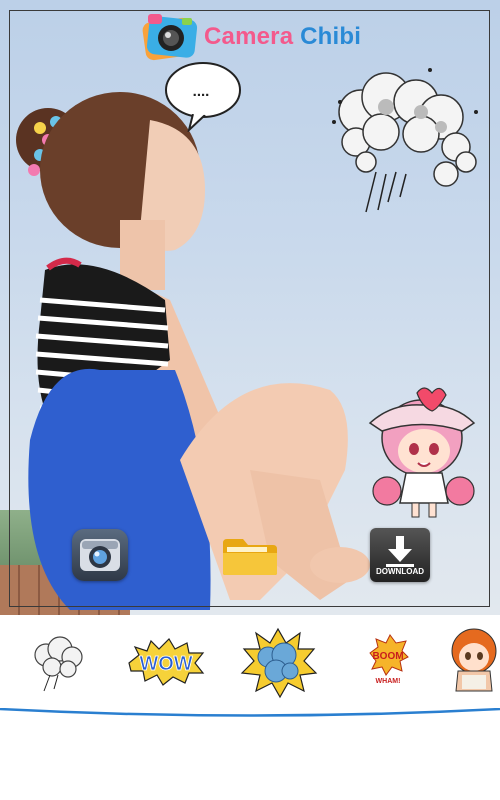  Describe the element at coordinates (400, 571) in the screenshot. I see `download-label: DOWNLOAD` at that location.